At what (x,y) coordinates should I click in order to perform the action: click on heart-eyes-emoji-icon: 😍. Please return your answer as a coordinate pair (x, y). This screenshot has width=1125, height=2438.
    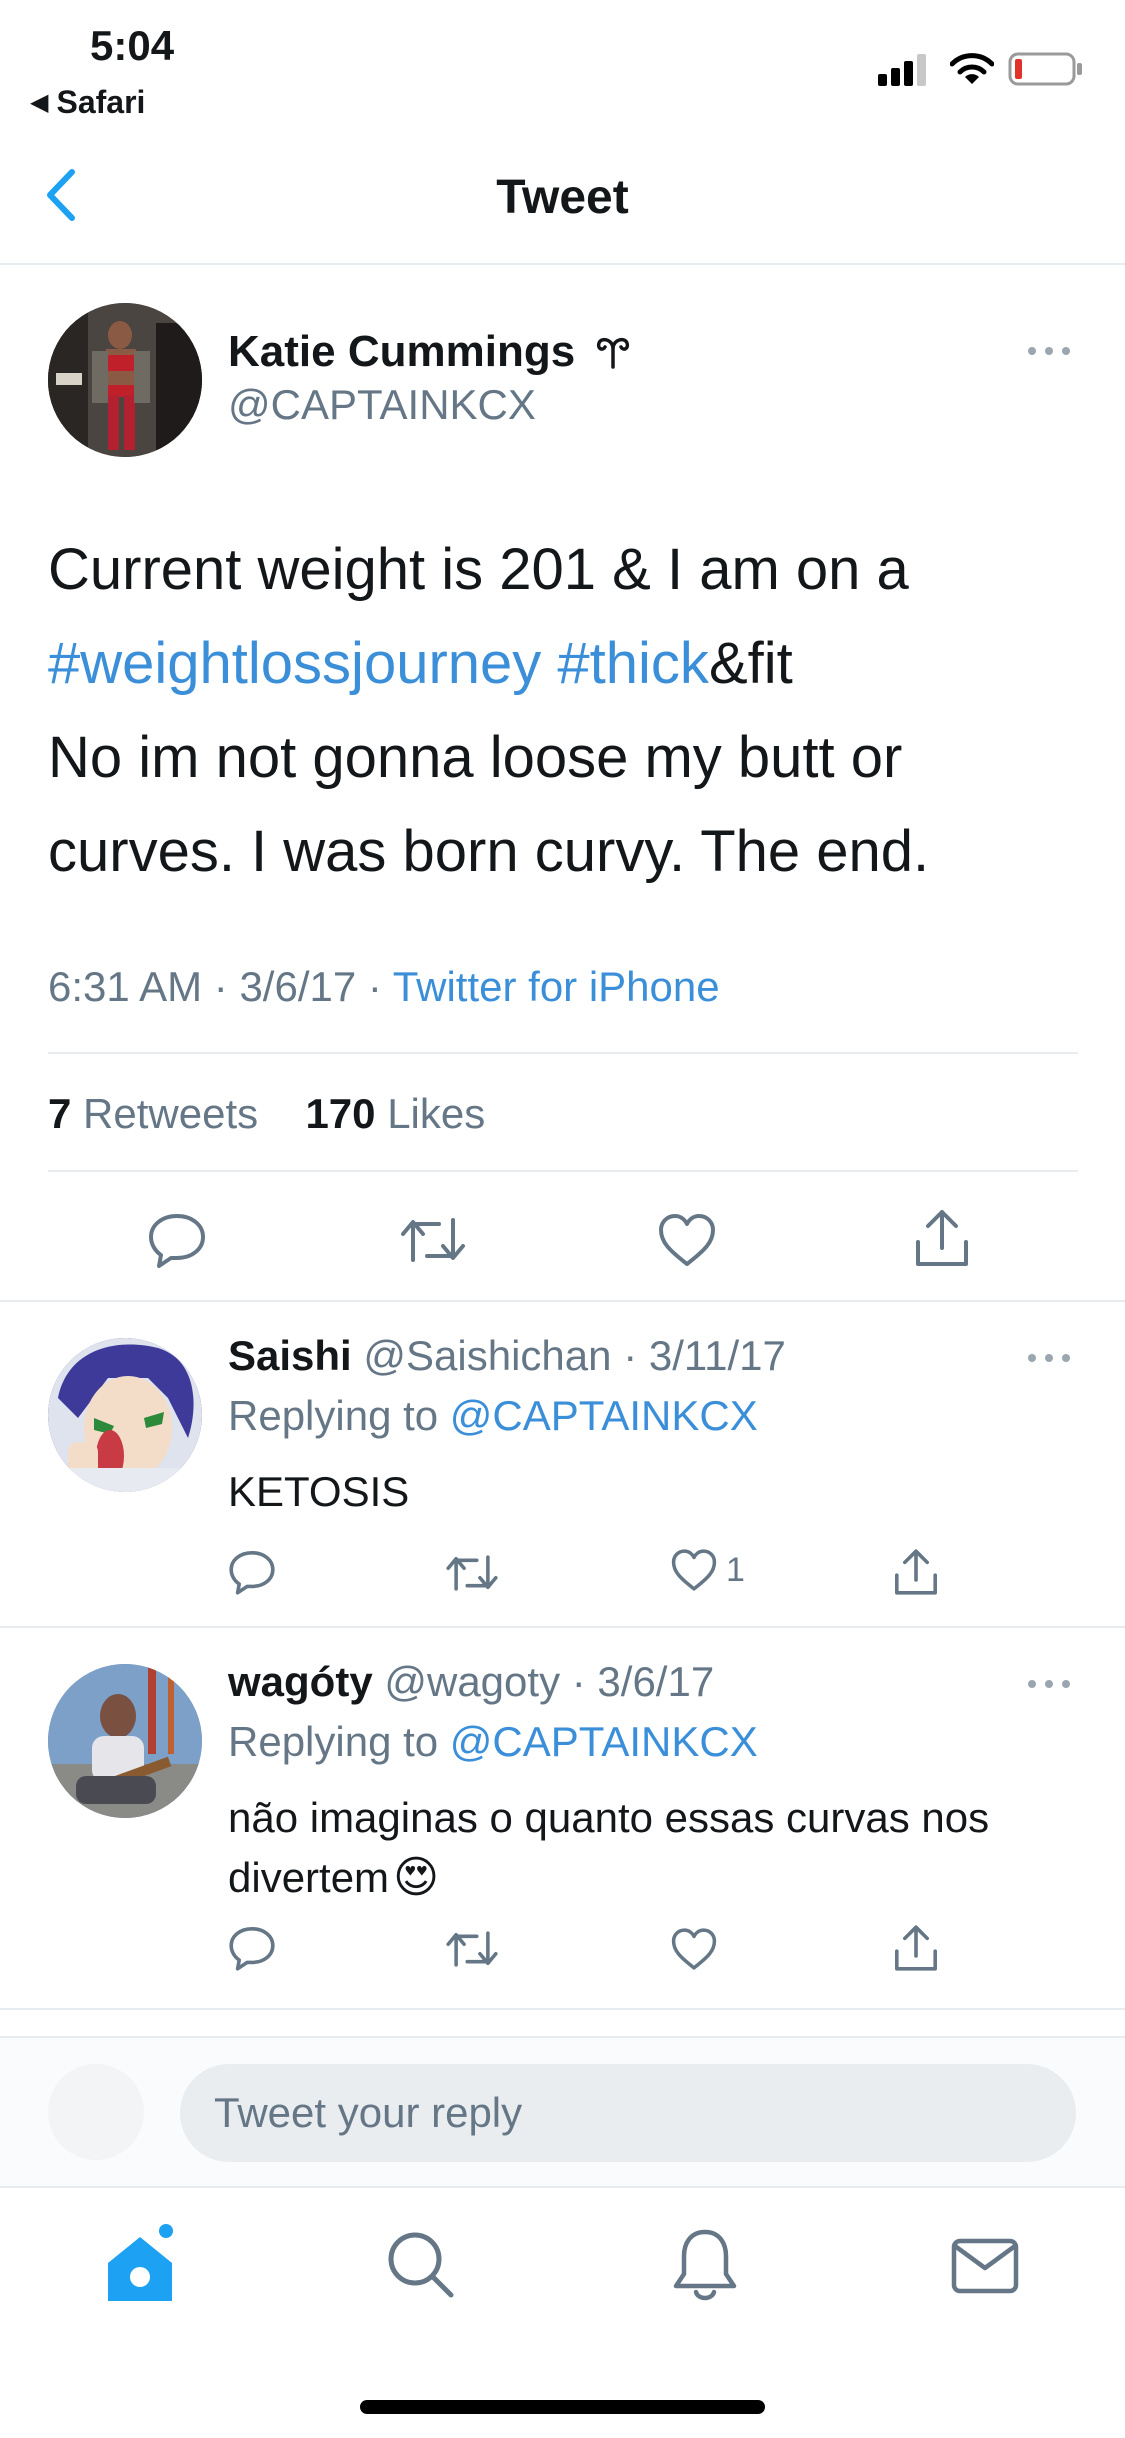
    Looking at the image, I should click on (416, 1877).